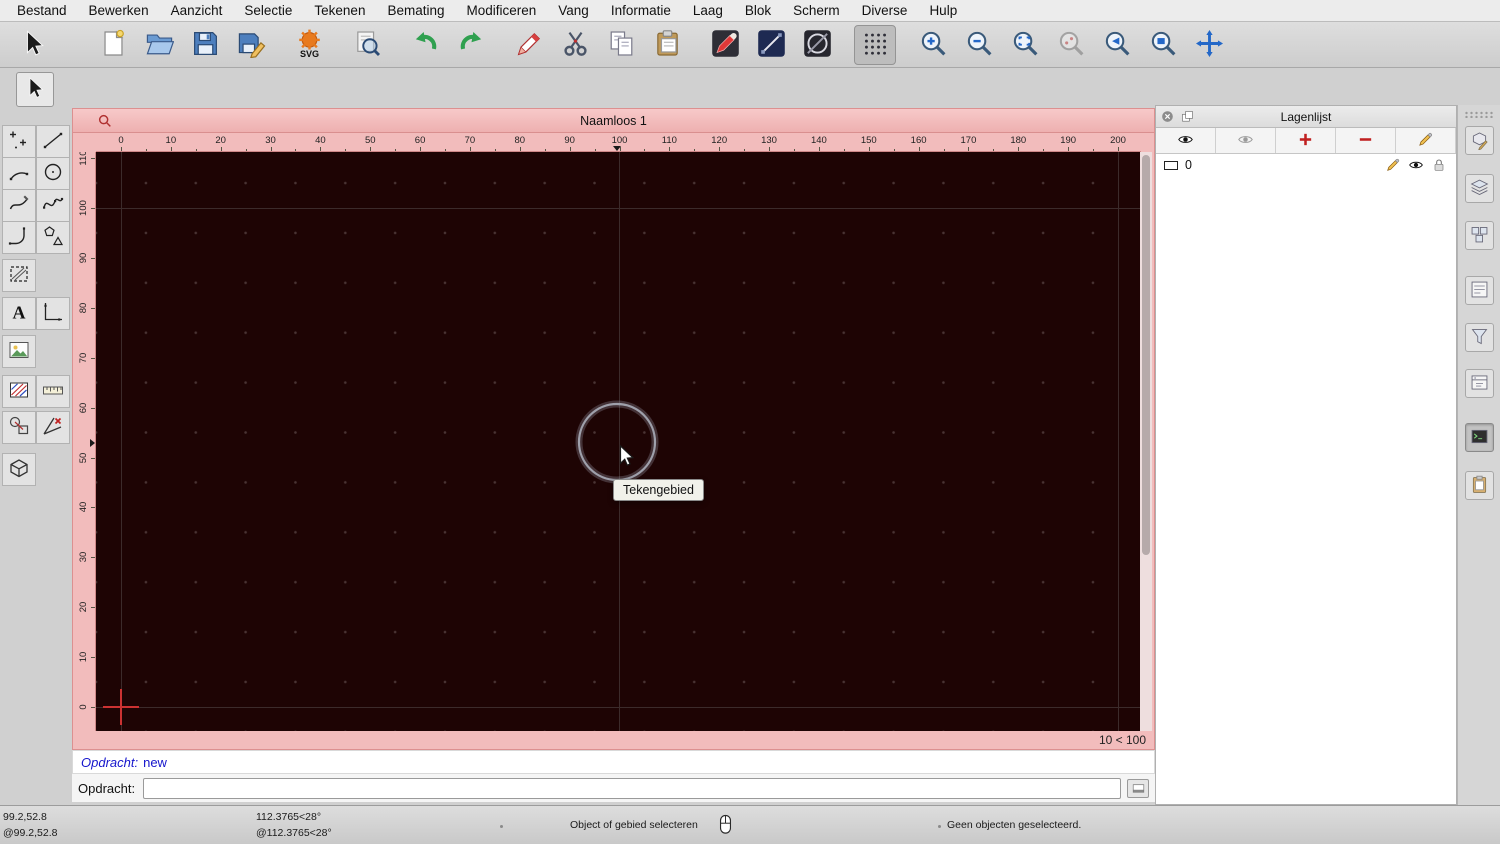  What do you see at coordinates (573, 10) in the screenshot?
I see `menu-vang: Vang` at bounding box center [573, 10].